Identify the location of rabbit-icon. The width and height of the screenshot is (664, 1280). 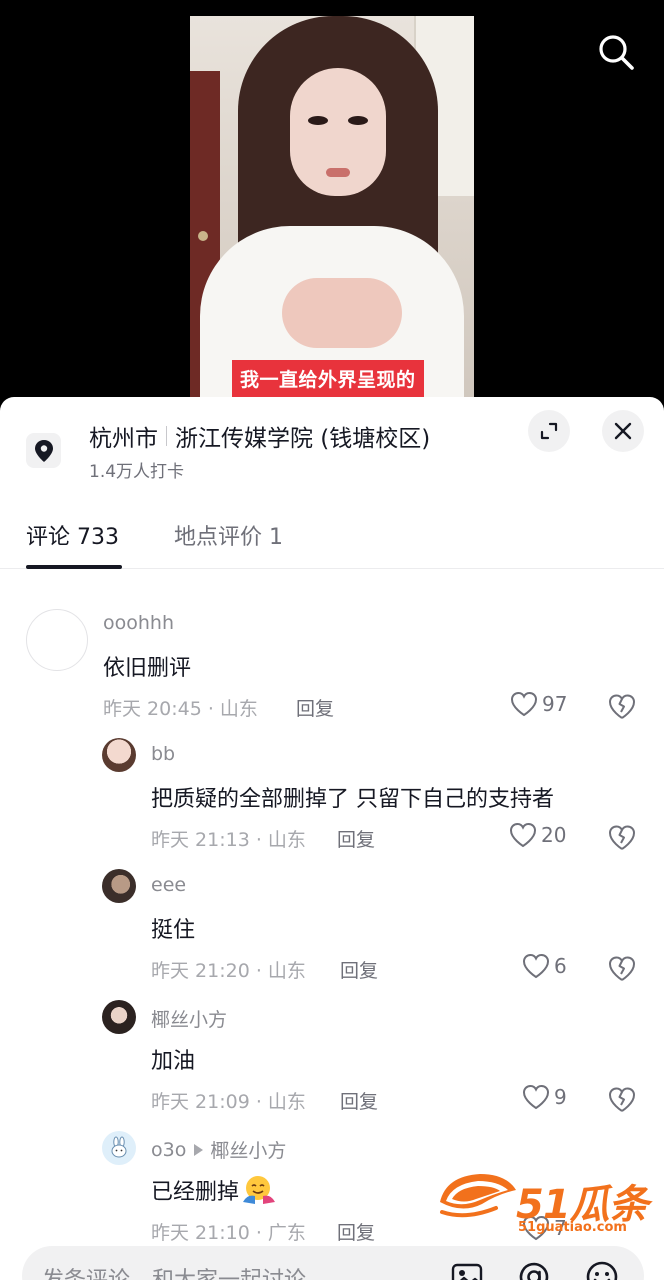
(119, 1147).